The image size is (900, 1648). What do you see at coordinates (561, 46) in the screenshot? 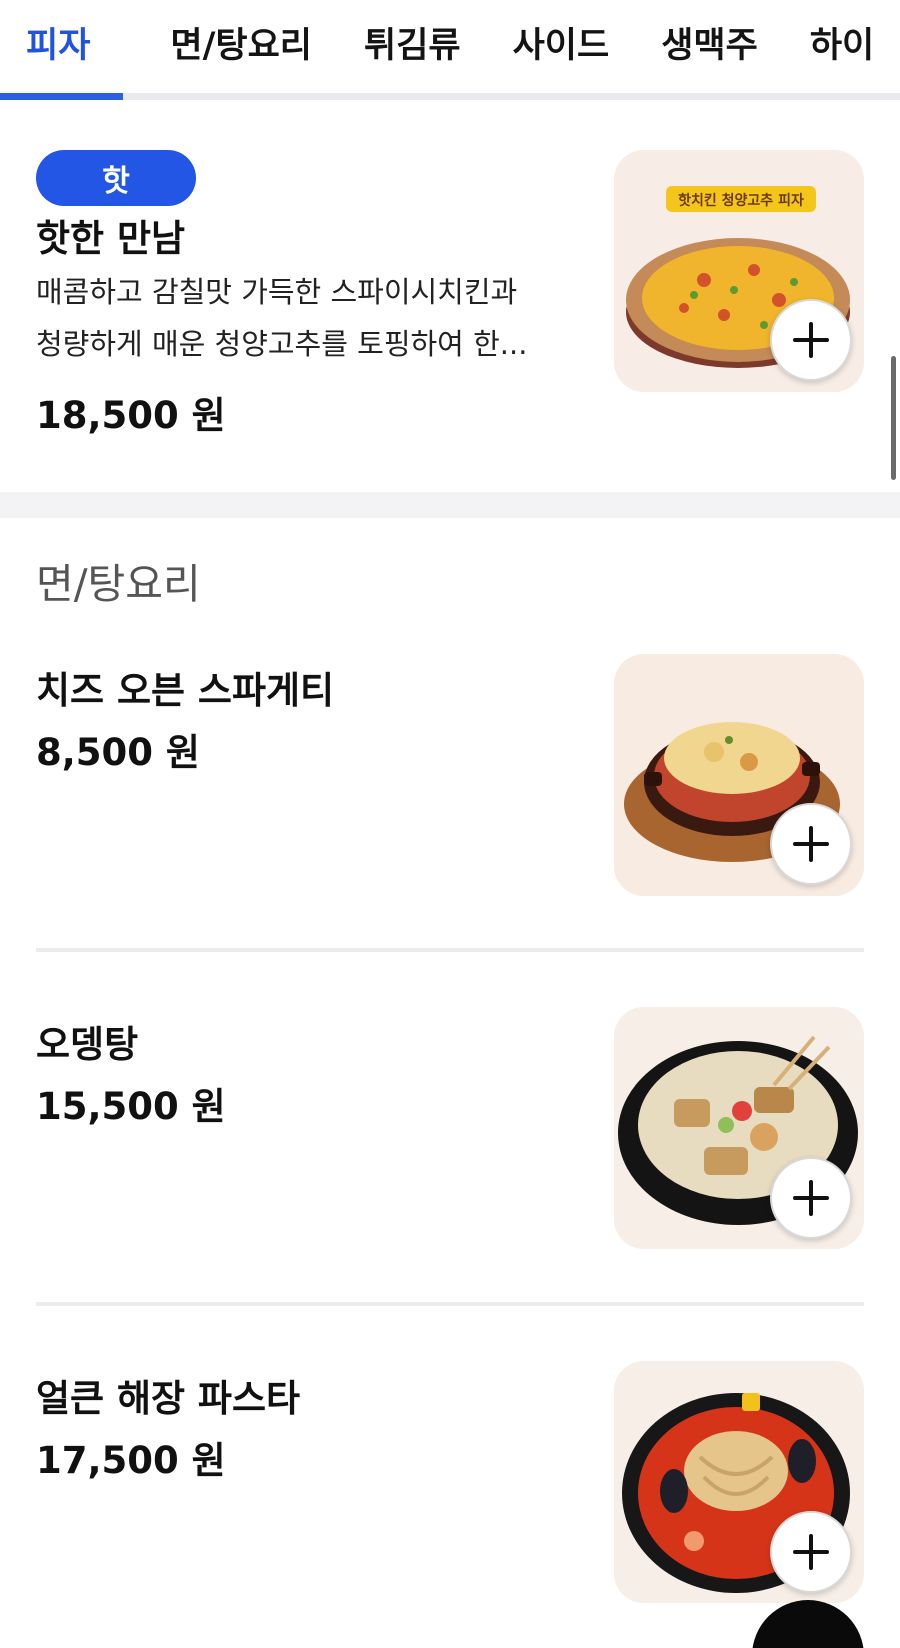
I see `tab-side: 사이드` at bounding box center [561, 46].